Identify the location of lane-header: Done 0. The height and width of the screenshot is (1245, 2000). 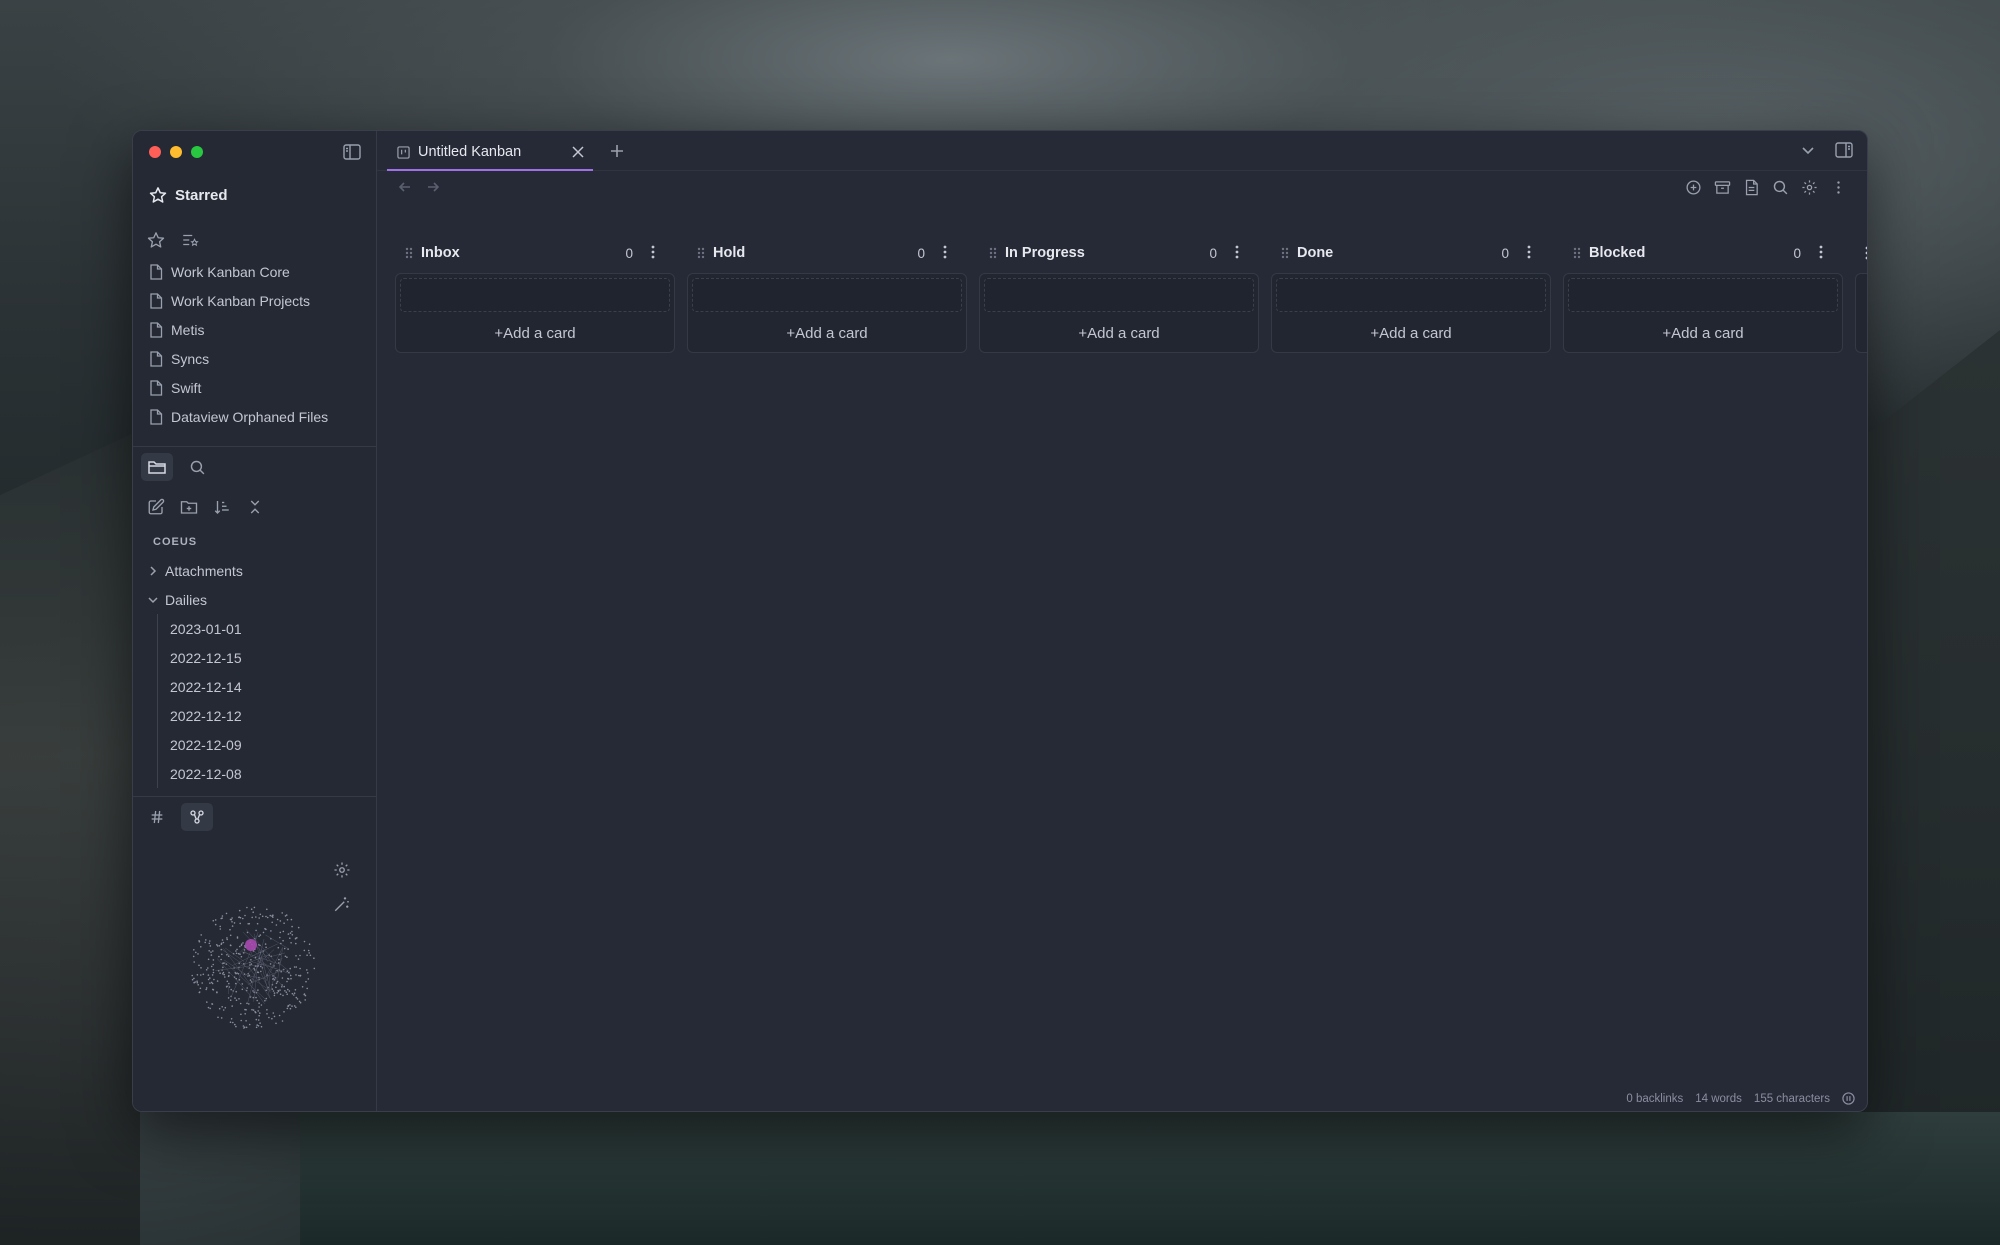
(1411, 253).